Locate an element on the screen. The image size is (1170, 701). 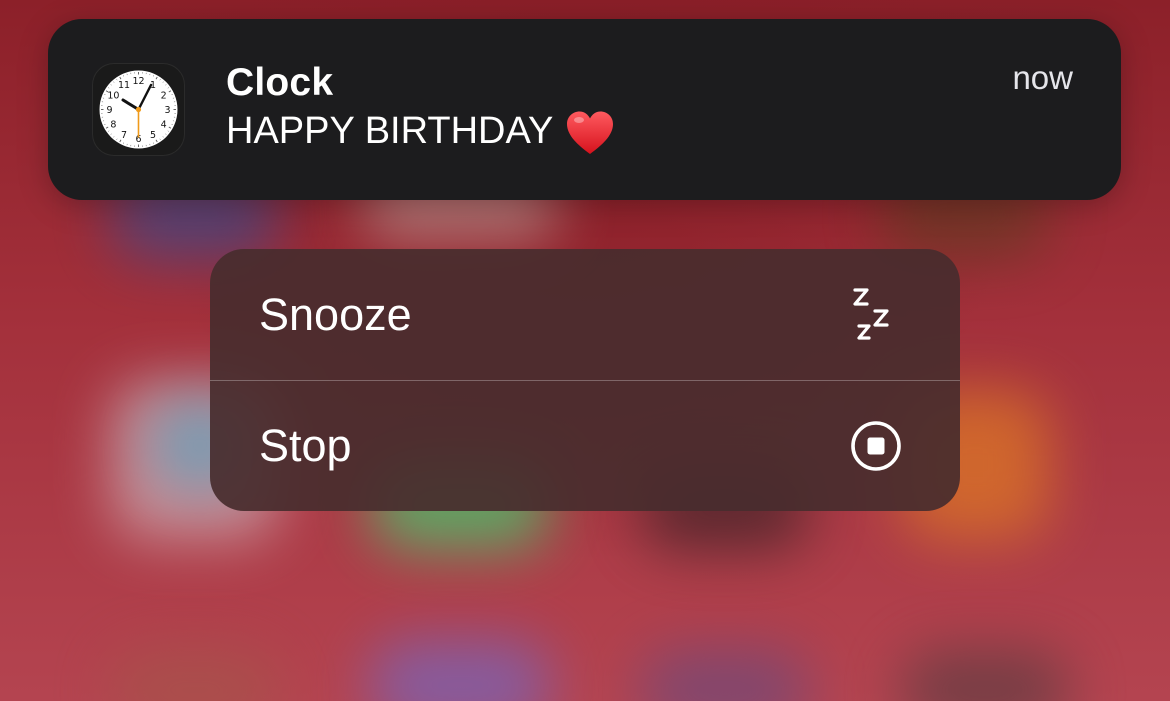
snooze-button: Snooze is located at coordinates (585, 314).